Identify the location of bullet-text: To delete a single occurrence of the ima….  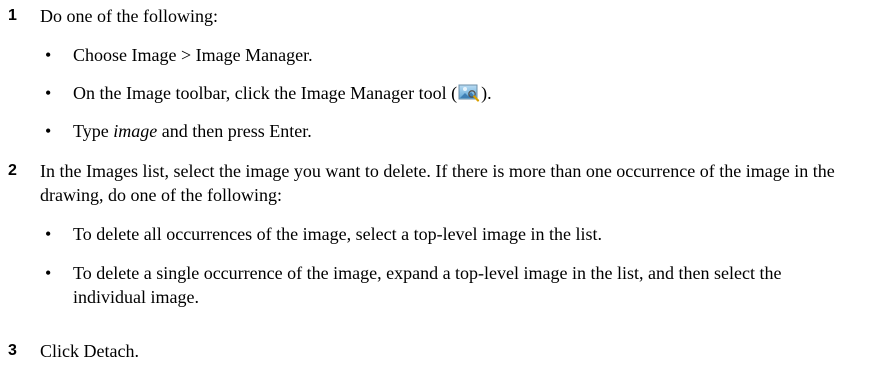
(427, 285).